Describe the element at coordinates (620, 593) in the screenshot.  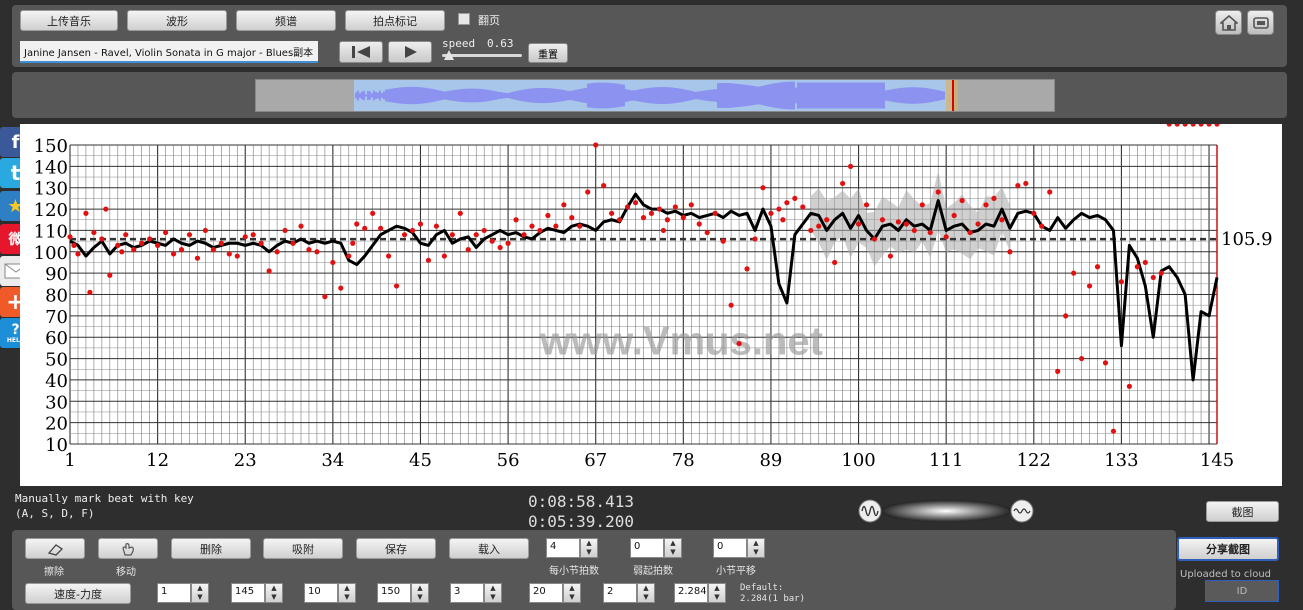
I see `param-input-7: 2` at that location.